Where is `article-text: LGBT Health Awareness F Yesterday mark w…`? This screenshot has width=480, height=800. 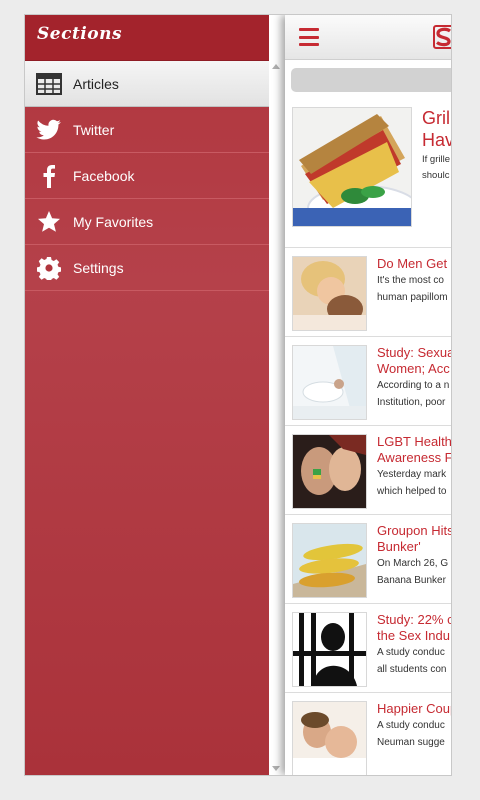
article-text: LGBT Health Awareness F Yesterday mark w… is located at coordinates (414, 470).